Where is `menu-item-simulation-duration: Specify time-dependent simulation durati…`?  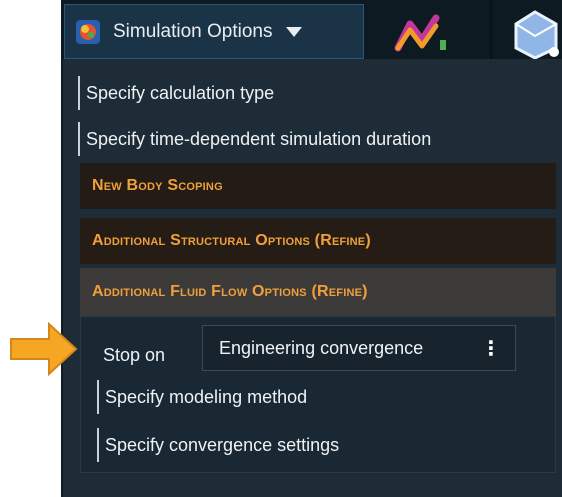
menu-item-simulation-duration: Specify time-dependent simulation durati… is located at coordinates (254, 139).